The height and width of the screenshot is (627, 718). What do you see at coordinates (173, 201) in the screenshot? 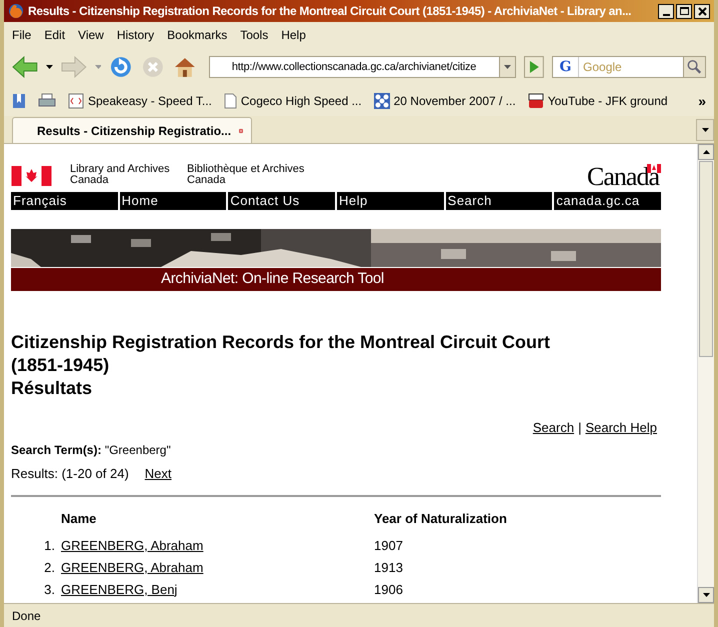
I see `nav-link: Home` at bounding box center [173, 201].